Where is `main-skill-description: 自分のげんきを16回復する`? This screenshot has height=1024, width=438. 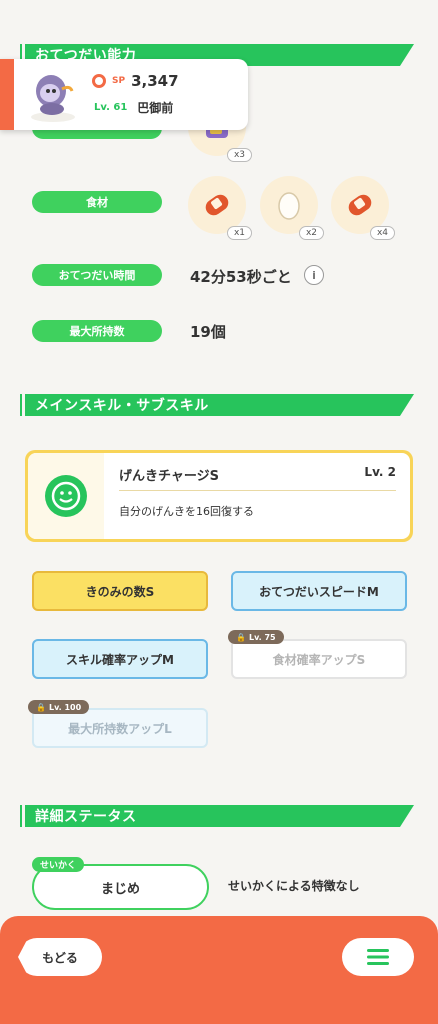 main-skill-description: 自分のげんきを16回復する is located at coordinates (186, 511).